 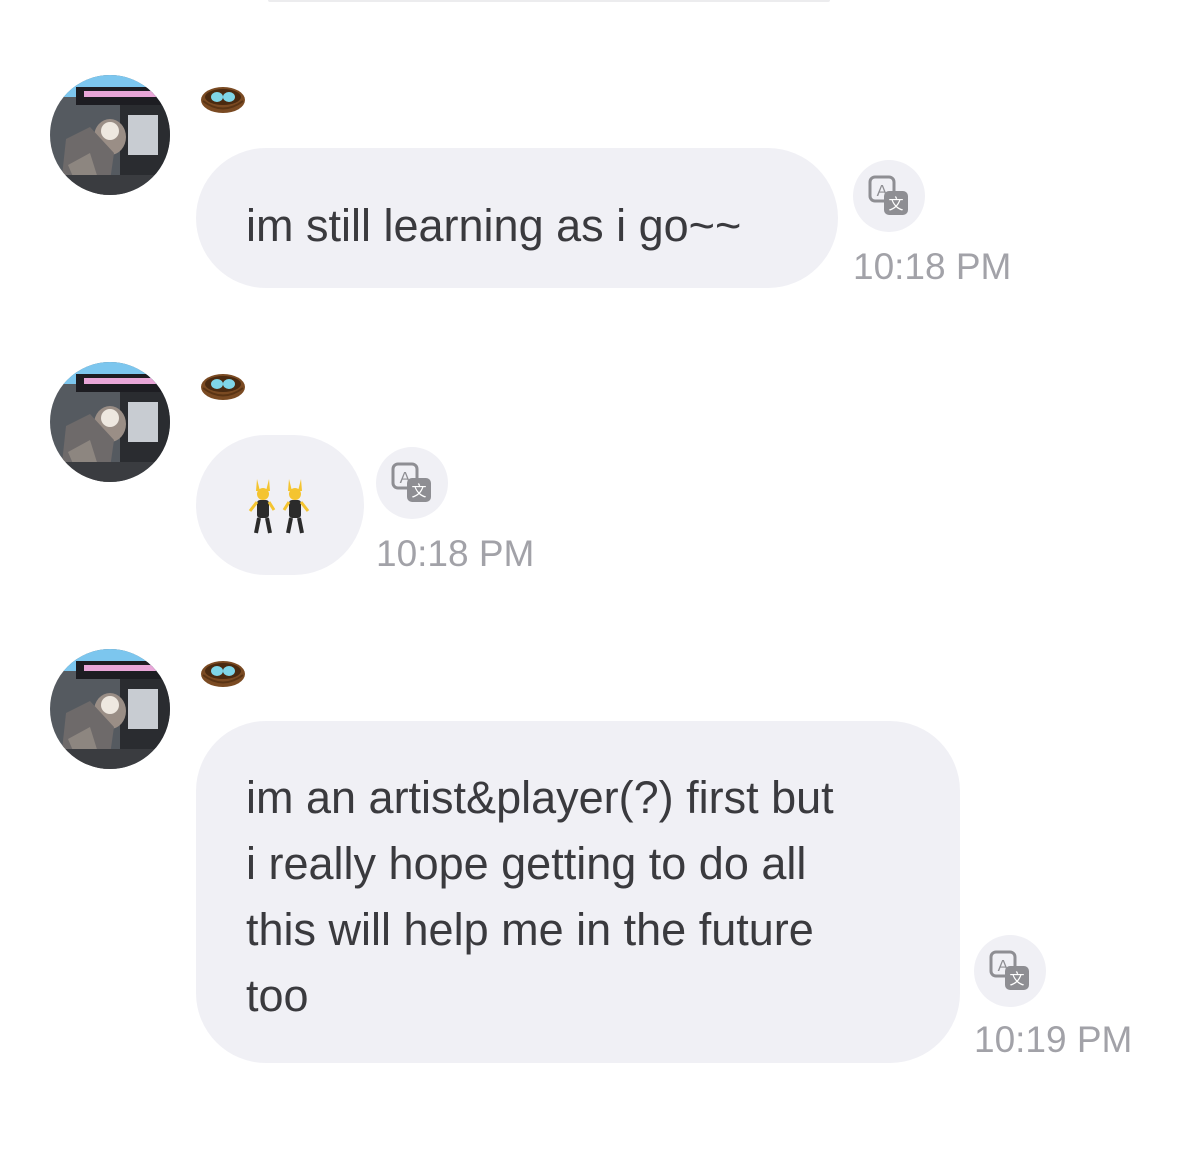 I want to click on divider, so click(x=549, y=1).